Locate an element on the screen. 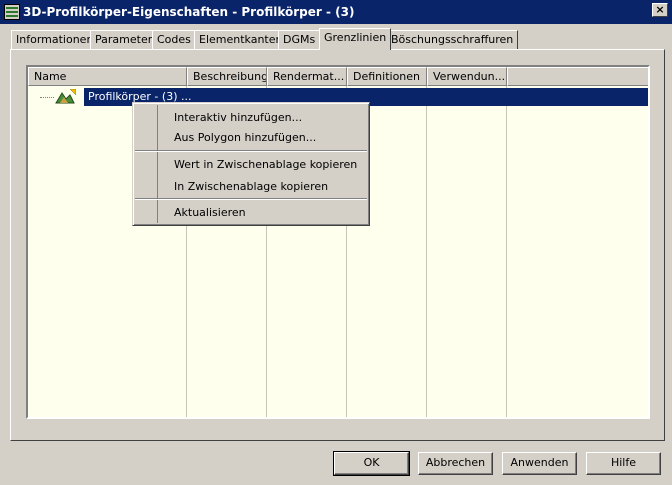  column-header-filler is located at coordinates (577, 76).